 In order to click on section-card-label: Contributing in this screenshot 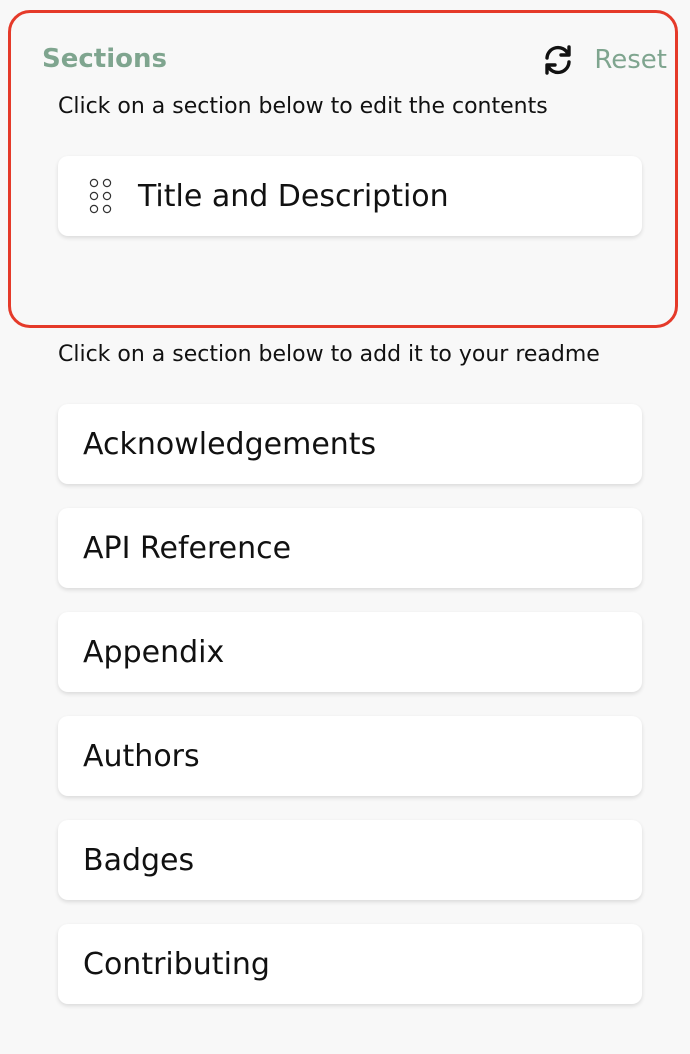, I will do `click(176, 964)`.